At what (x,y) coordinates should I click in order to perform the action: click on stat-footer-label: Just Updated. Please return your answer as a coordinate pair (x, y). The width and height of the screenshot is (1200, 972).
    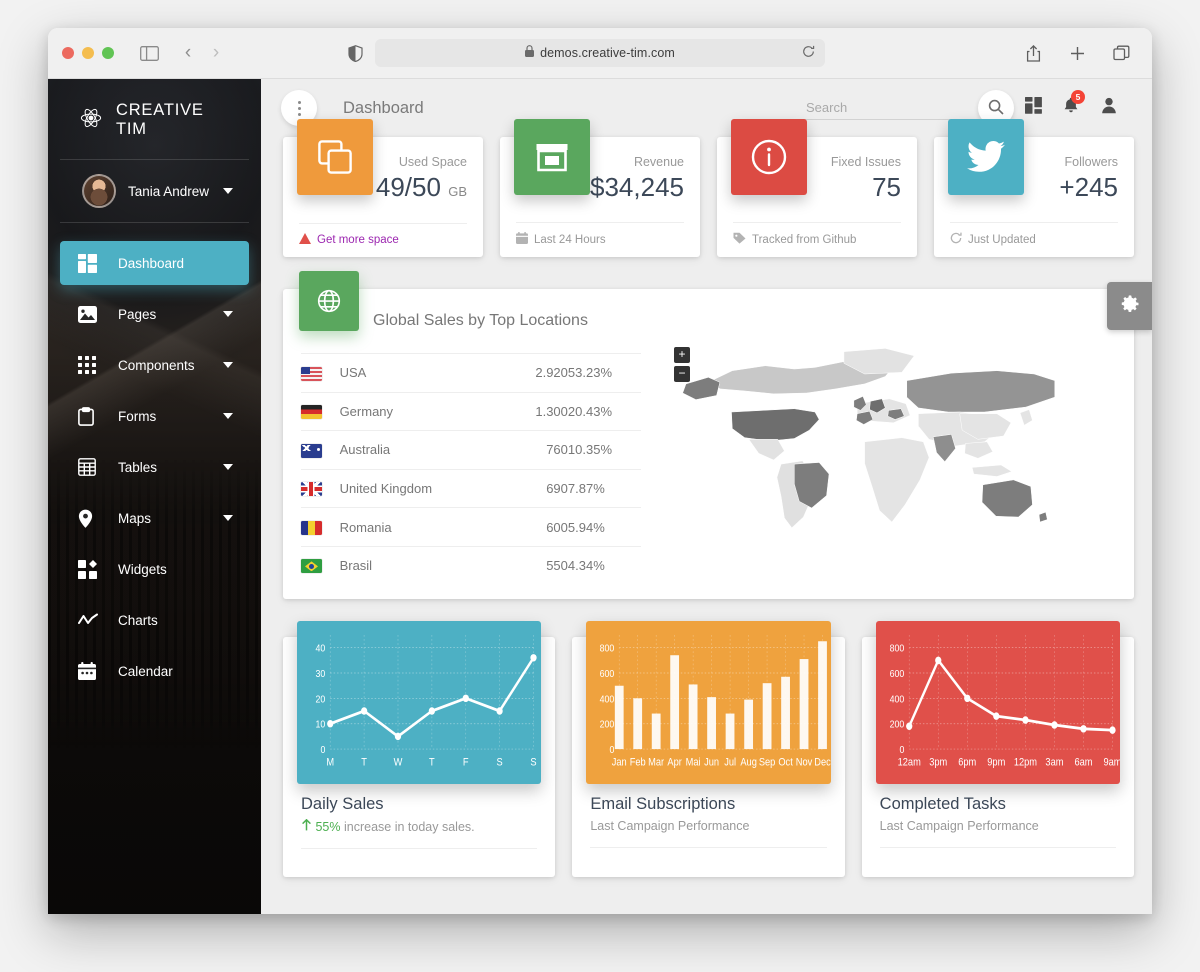
    Looking at the image, I should click on (1002, 239).